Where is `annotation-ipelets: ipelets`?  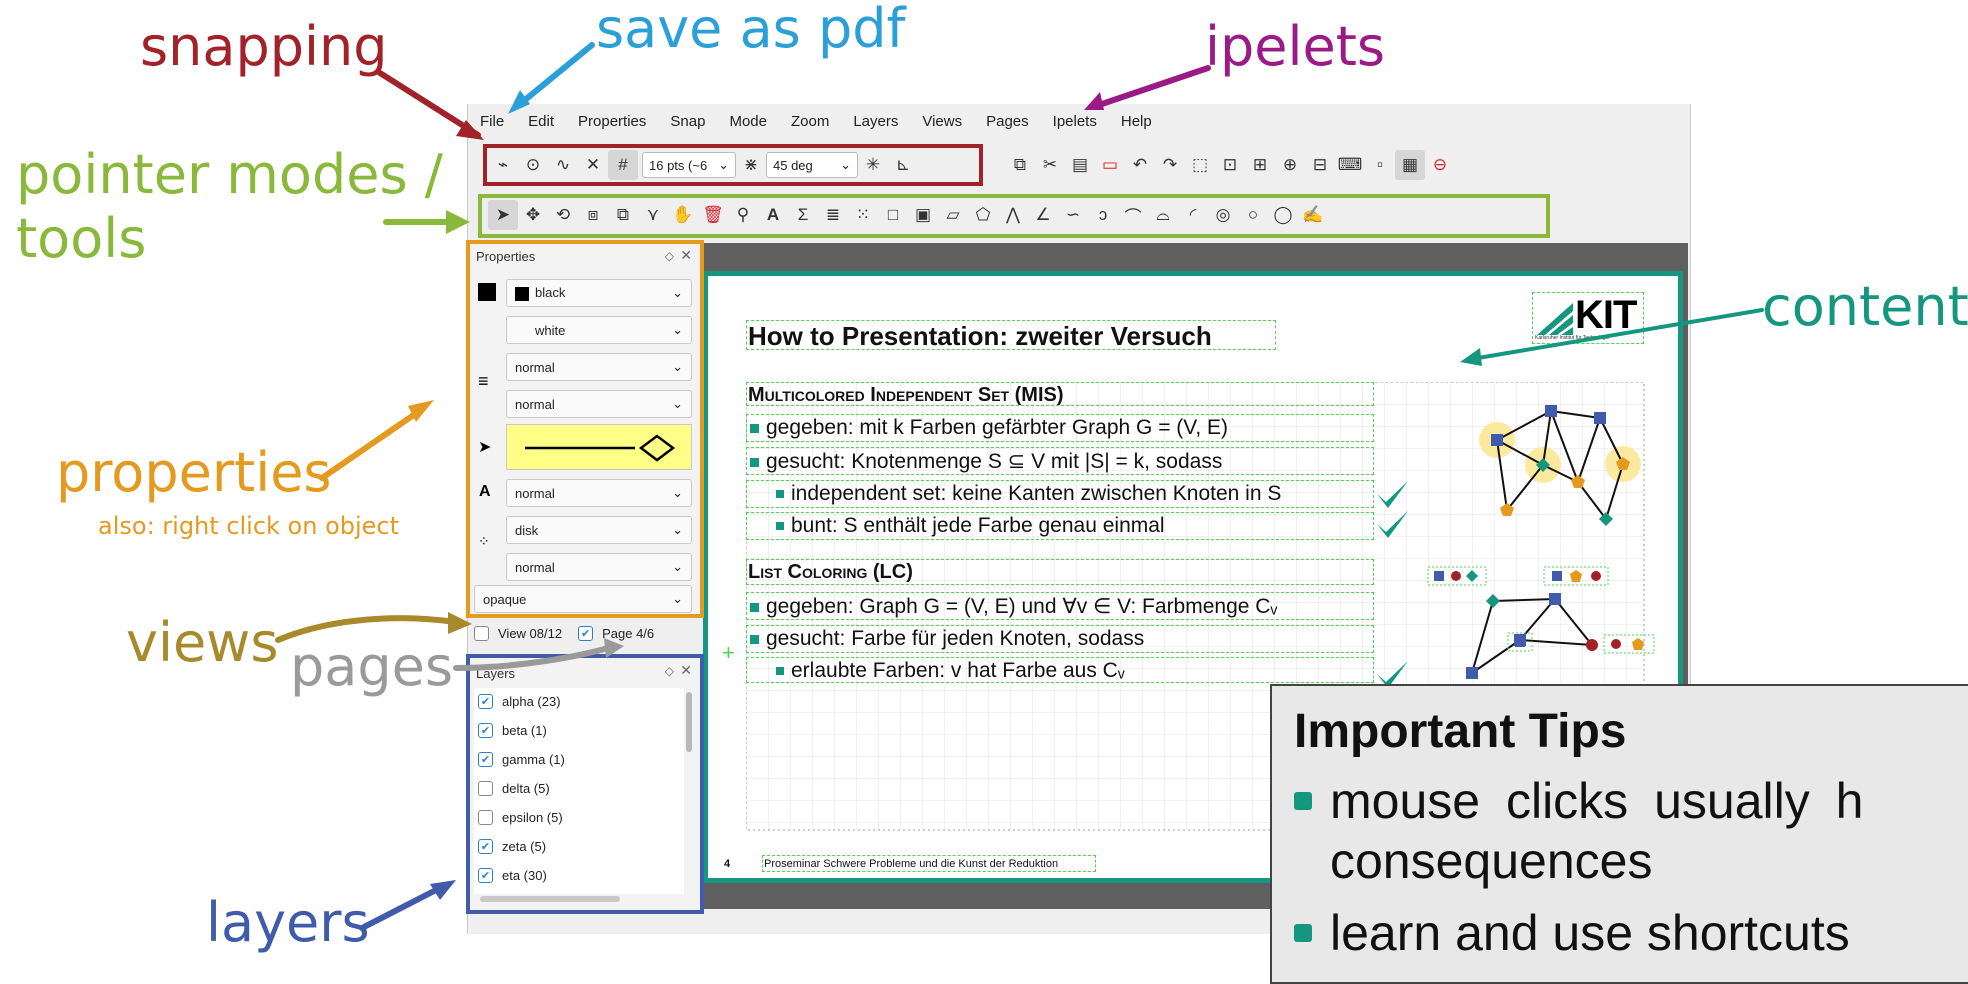
annotation-ipelets: ipelets is located at coordinates (1295, 46).